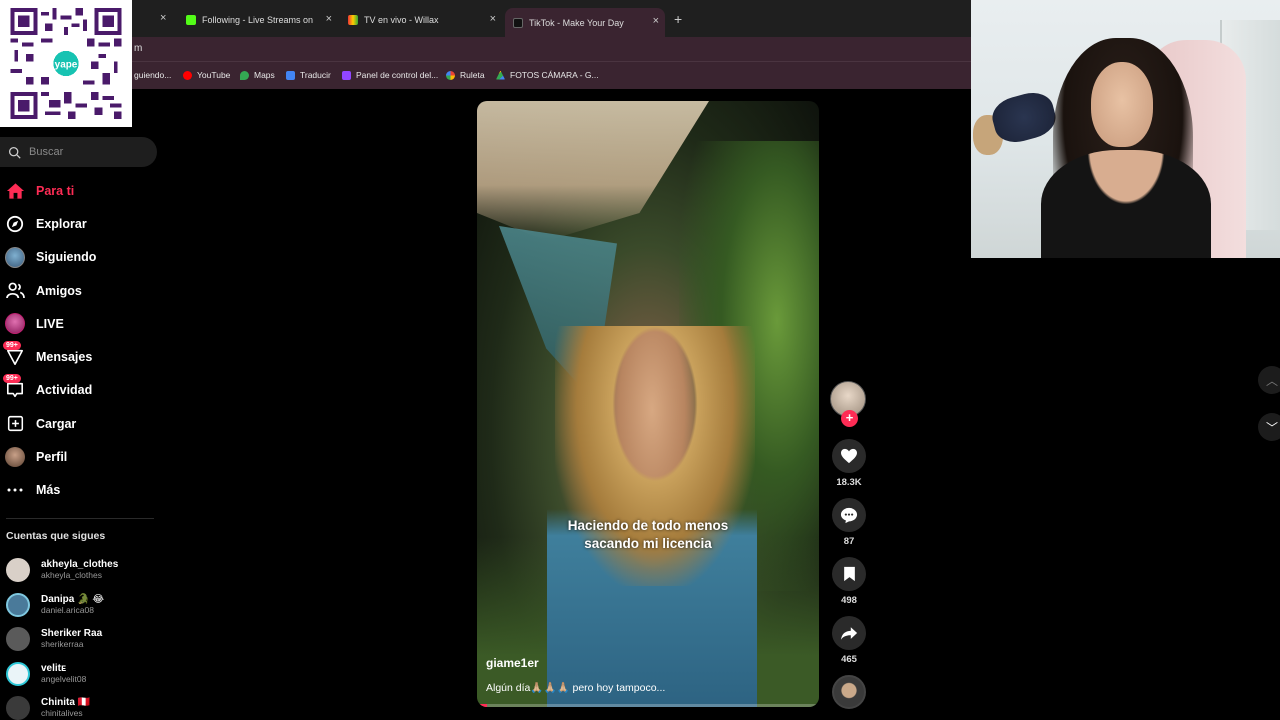 The height and width of the screenshot is (720, 1280). Describe the element at coordinates (80, 518) in the screenshot. I see `sidebar-divider` at that location.